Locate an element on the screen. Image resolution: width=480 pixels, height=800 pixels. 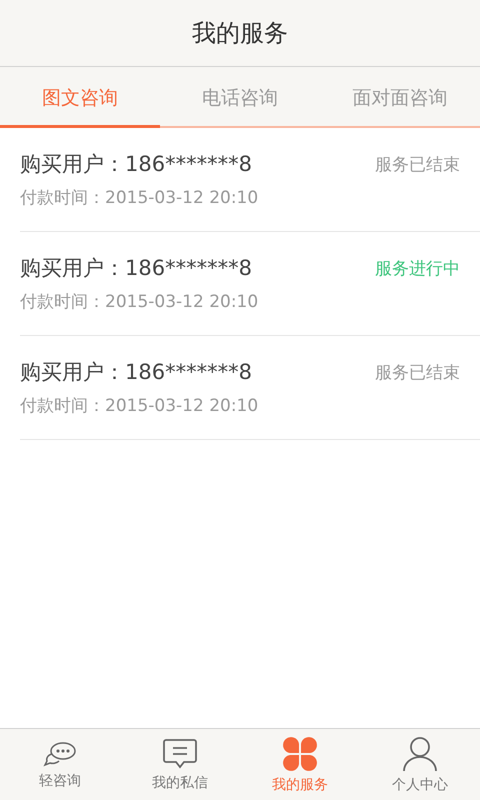
page-title: 我的服务 is located at coordinates (240, 33).